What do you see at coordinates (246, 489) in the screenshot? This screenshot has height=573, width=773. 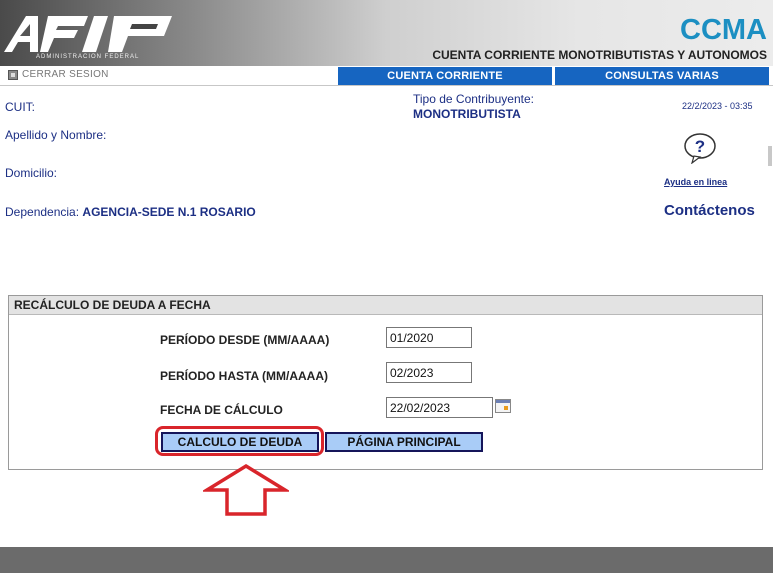 I see `arrow-up-icon` at bounding box center [246, 489].